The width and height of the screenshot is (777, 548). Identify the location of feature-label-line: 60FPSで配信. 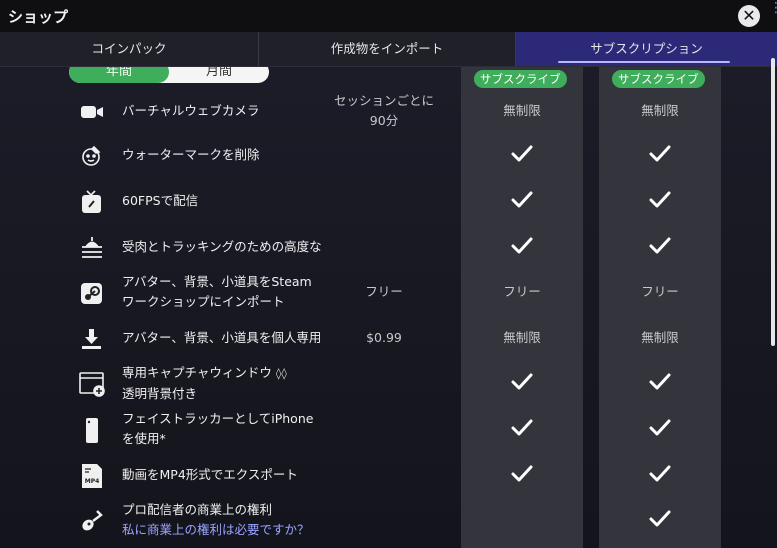
(160, 200).